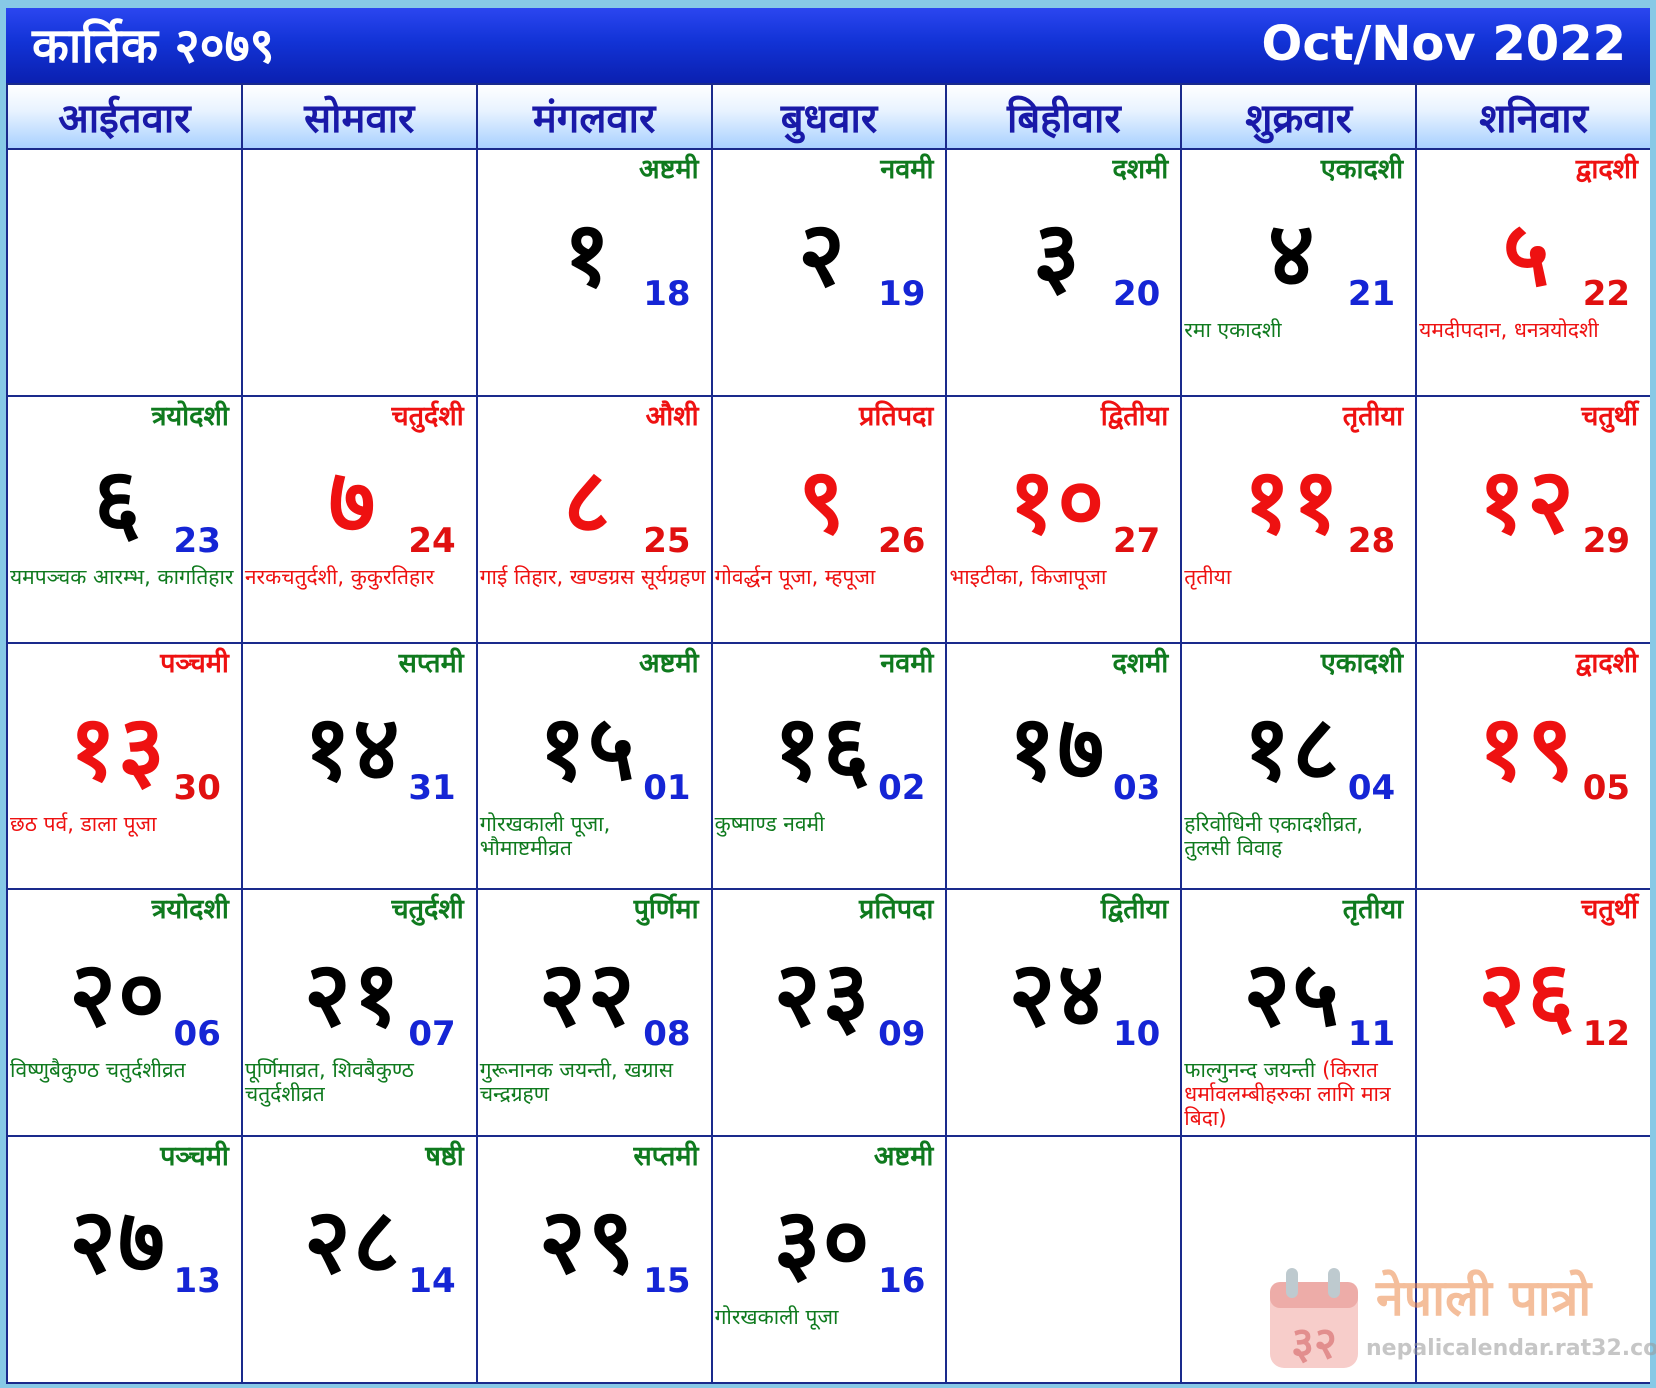 Image resolution: width=1656 pixels, height=1388 pixels. What do you see at coordinates (672, 416) in the screenshot?
I see `tithi-label: औशी` at bounding box center [672, 416].